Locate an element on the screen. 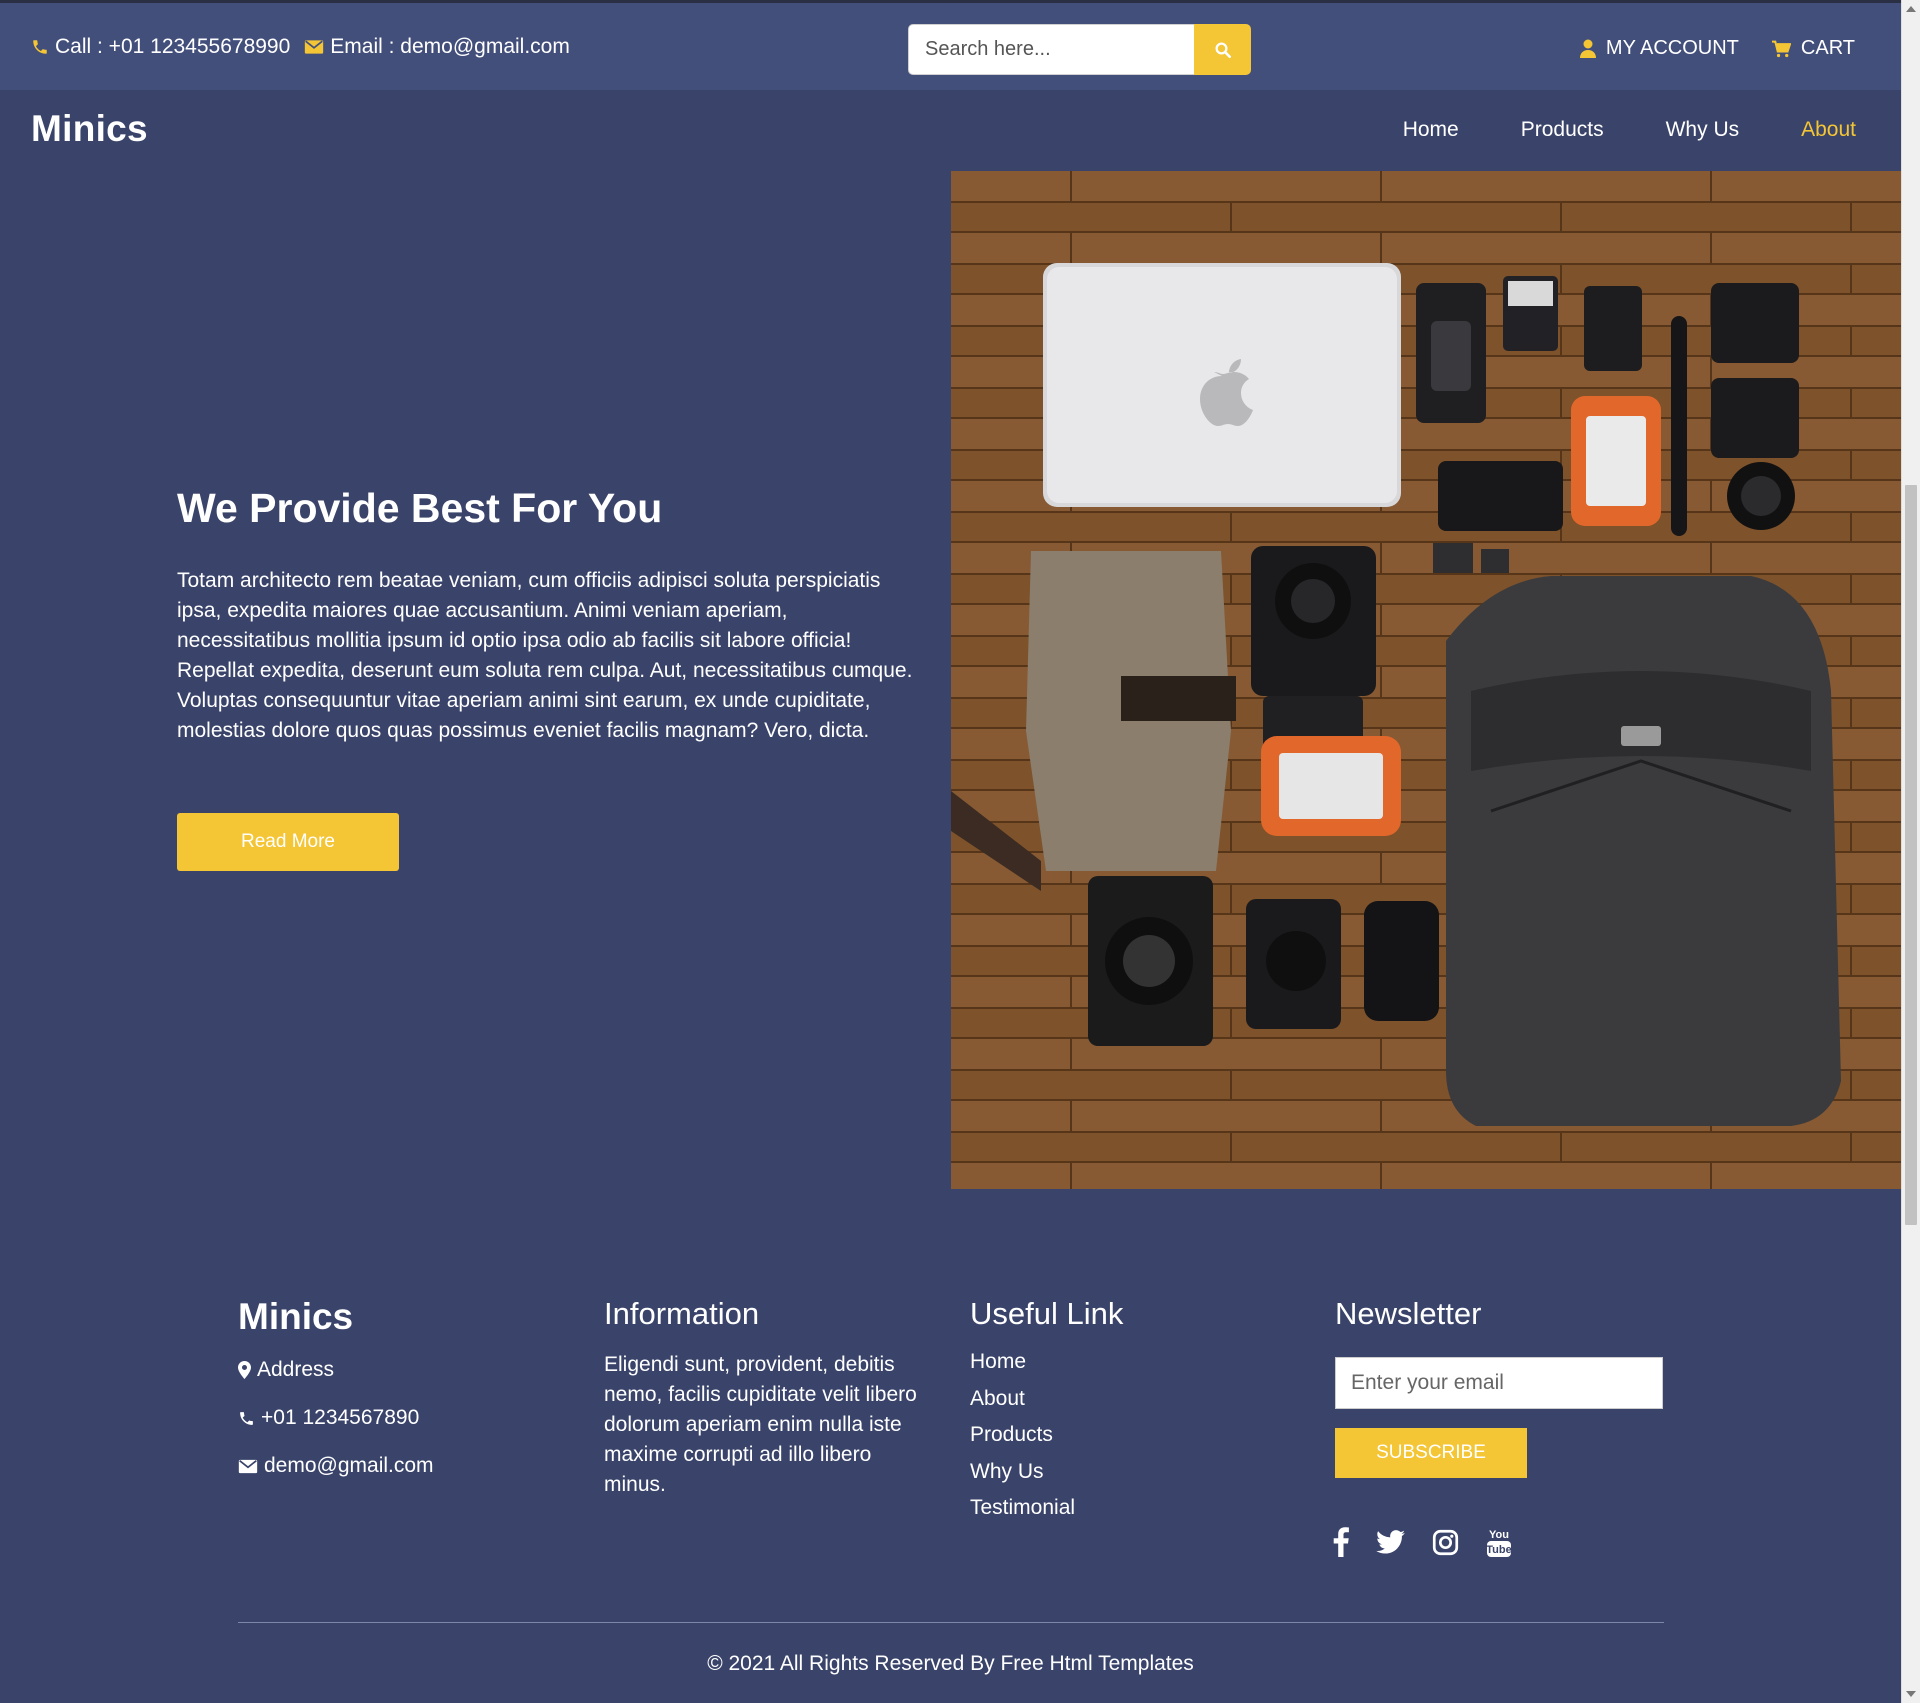  nav-products: Products is located at coordinates (1562, 130).